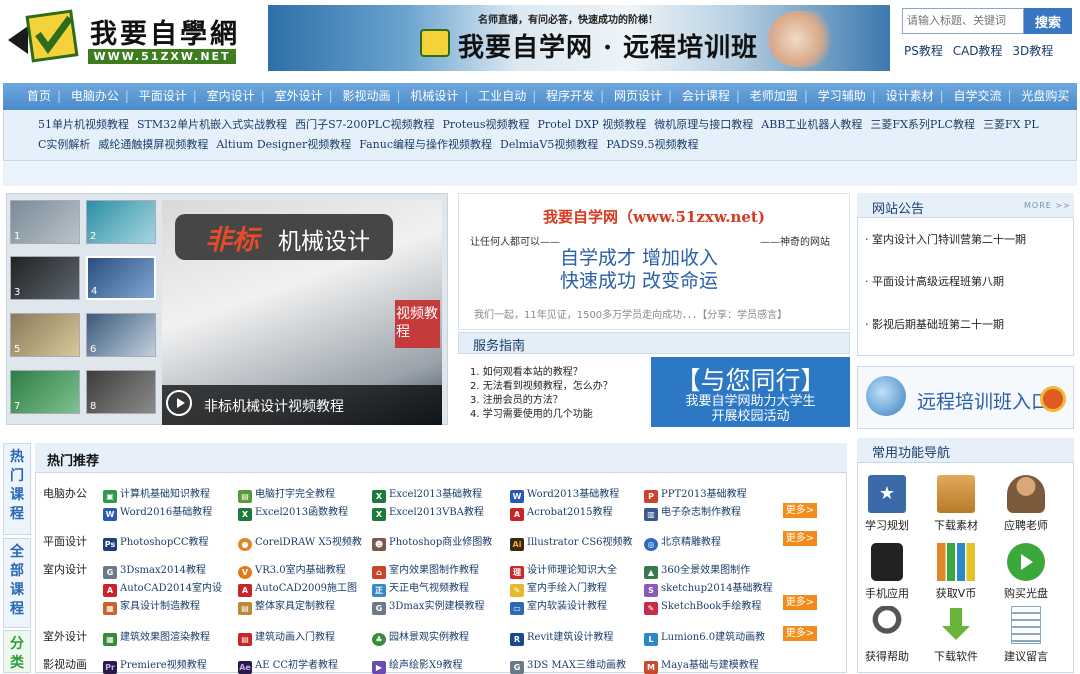  I want to click on course-link: ▣ 计算机基础知识教程, so click(156, 494).